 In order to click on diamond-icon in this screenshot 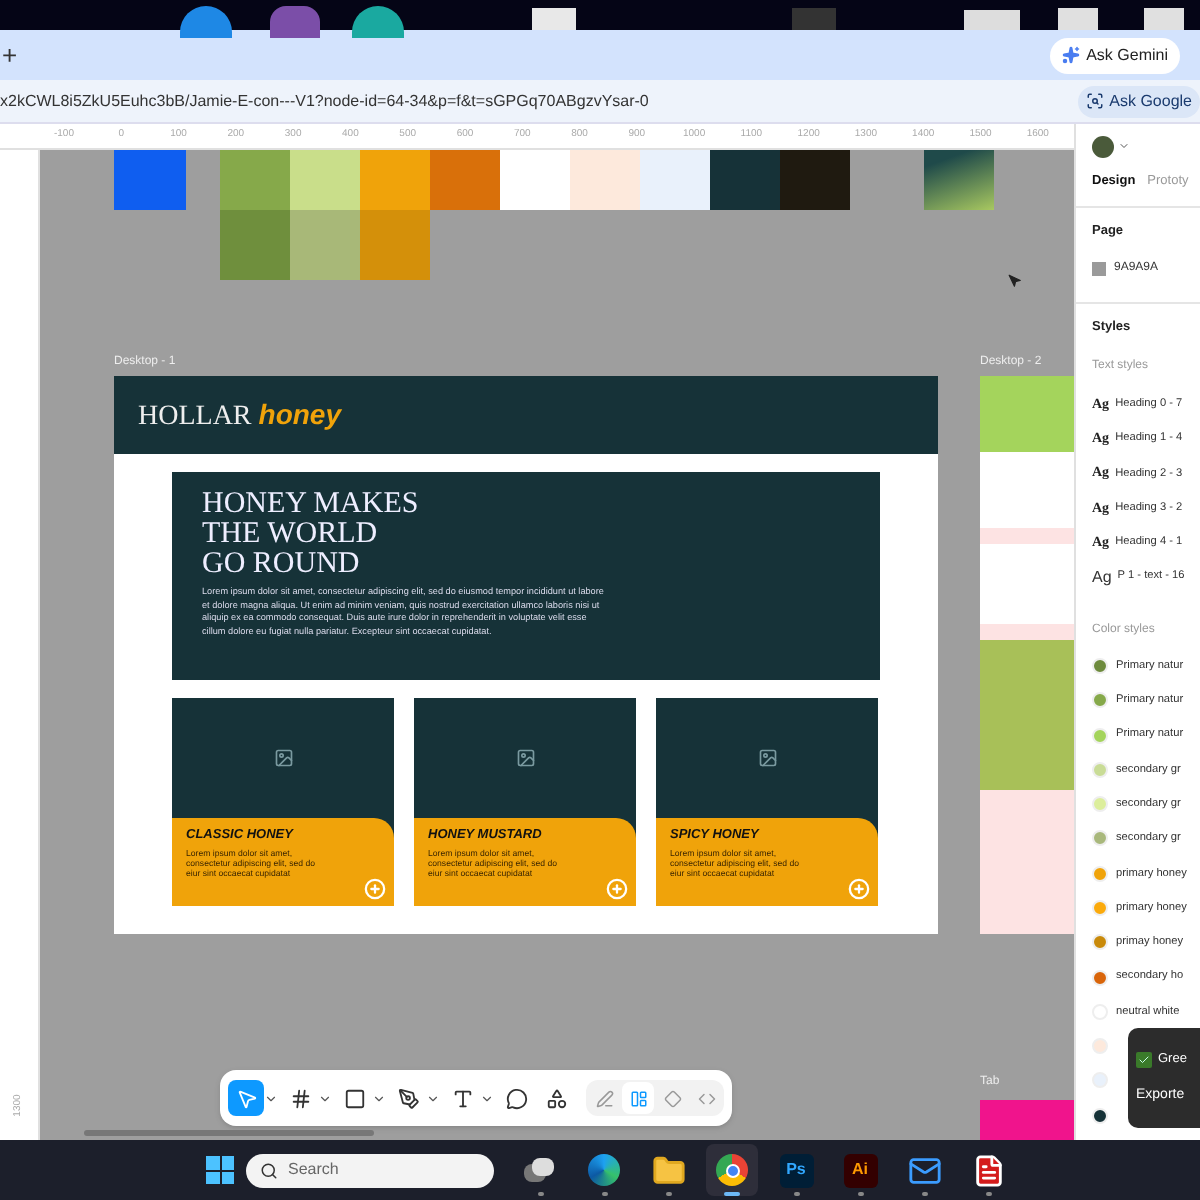, I will do `click(672, 1098)`.